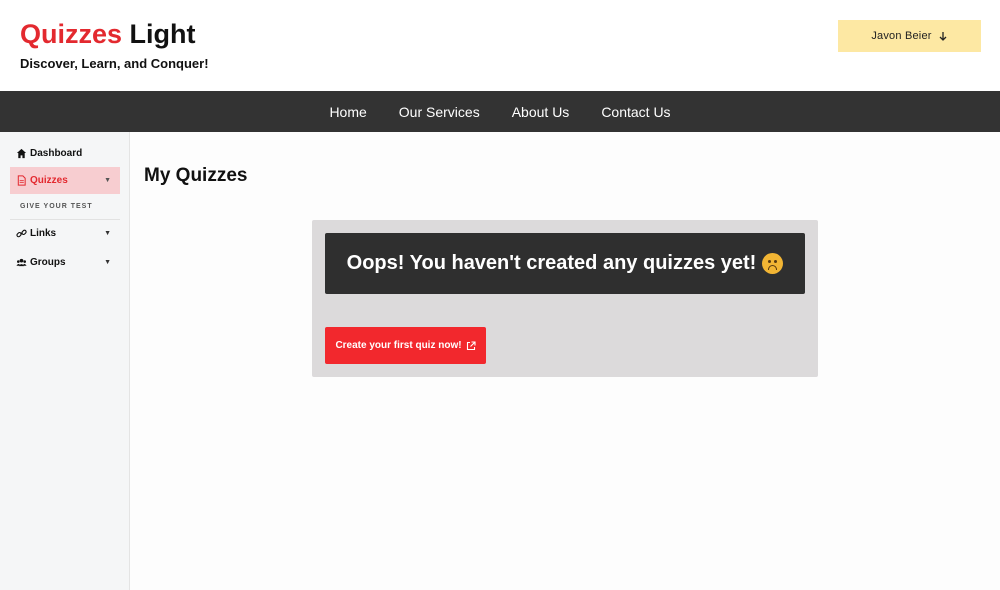  Describe the element at coordinates (196, 175) in the screenshot. I see `page-title: My Quizzes` at that location.